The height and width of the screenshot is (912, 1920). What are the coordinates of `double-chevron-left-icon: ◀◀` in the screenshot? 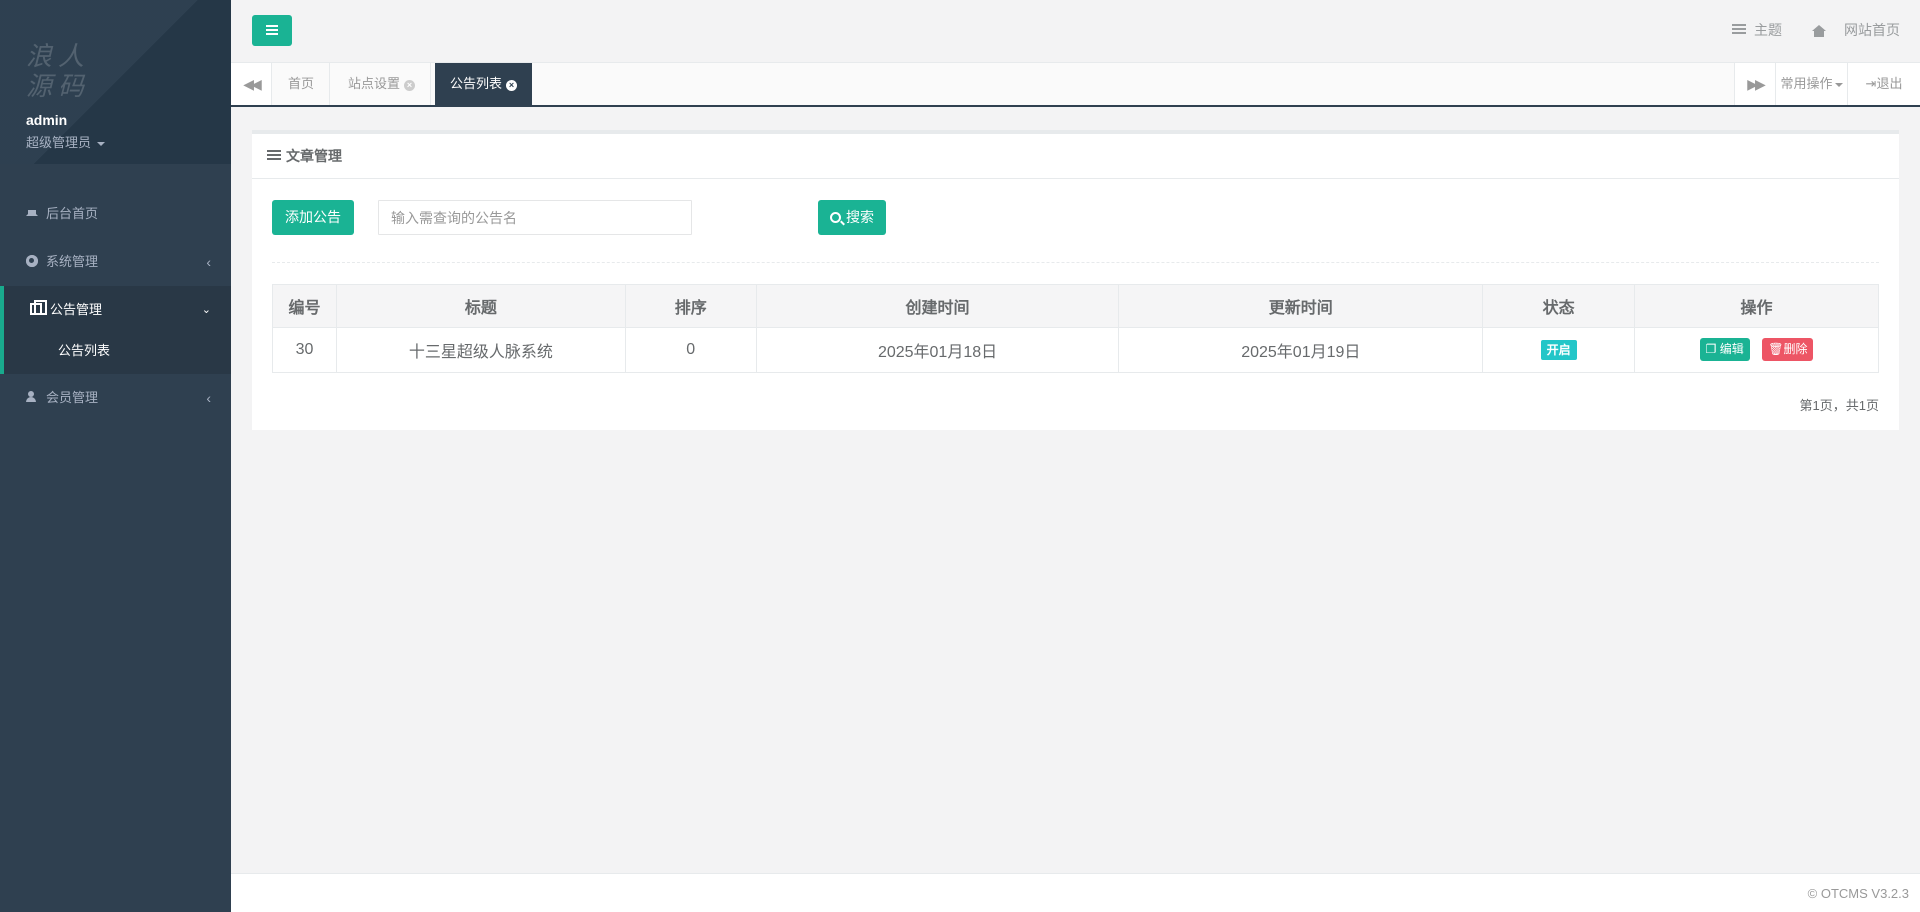 It's located at (252, 84).